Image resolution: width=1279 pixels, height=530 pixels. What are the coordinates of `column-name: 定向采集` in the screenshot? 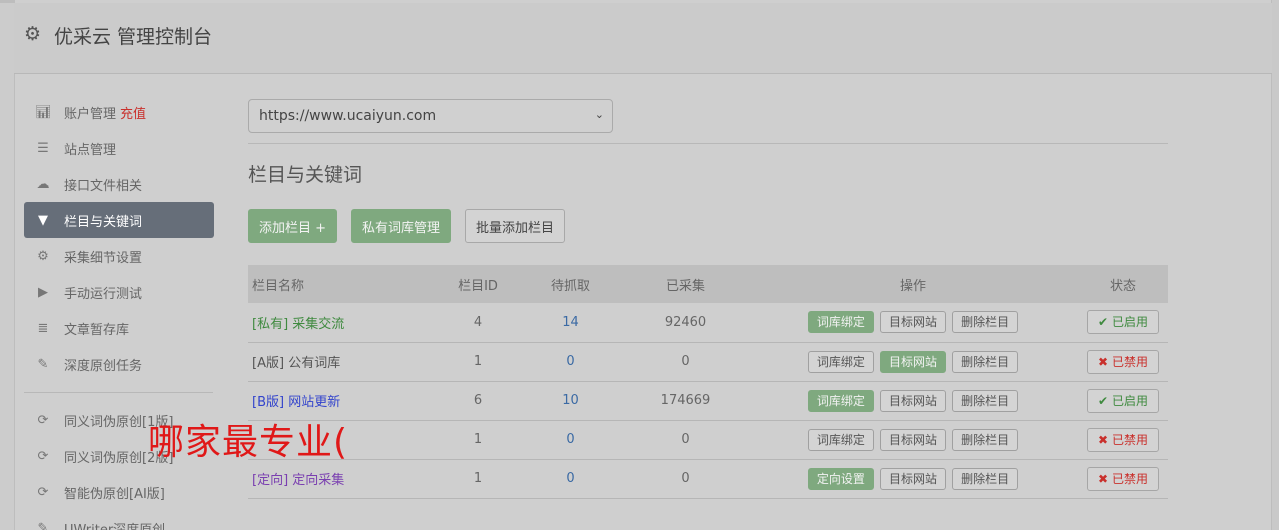 It's located at (318, 480).